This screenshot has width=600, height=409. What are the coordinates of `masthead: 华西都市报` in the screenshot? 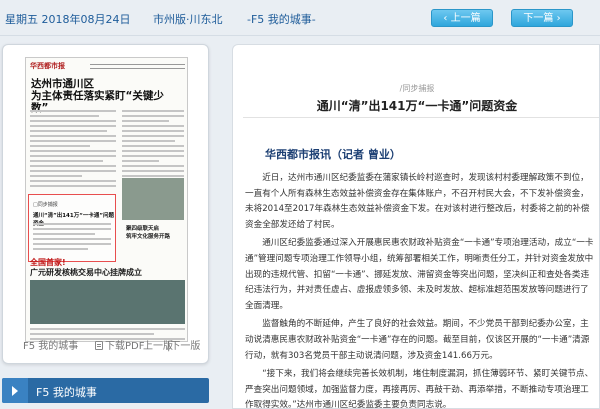 It's located at (107, 67).